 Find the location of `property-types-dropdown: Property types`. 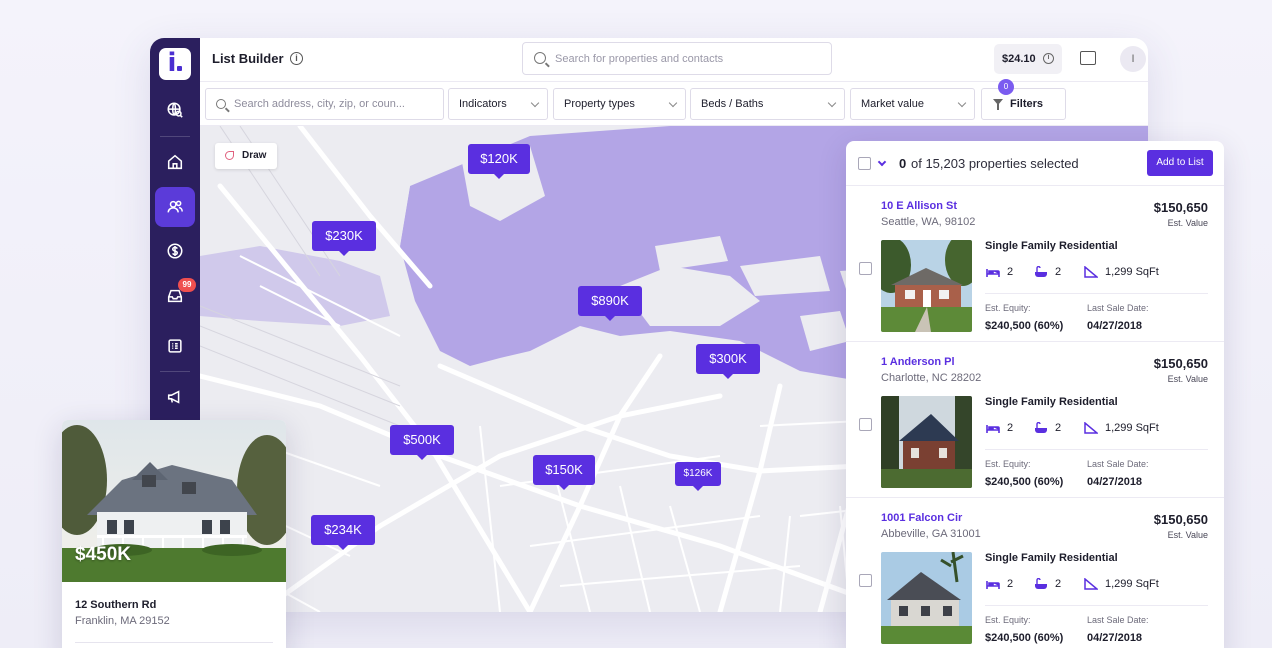

property-types-dropdown: Property types is located at coordinates (619, 104).